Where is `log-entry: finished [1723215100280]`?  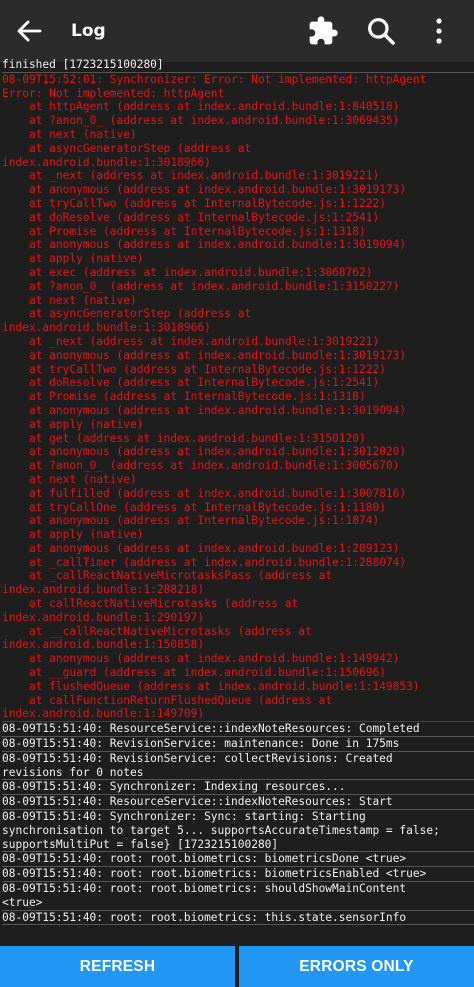
log-entry: finished [1723215100280] is located at coordinates (238, 65).